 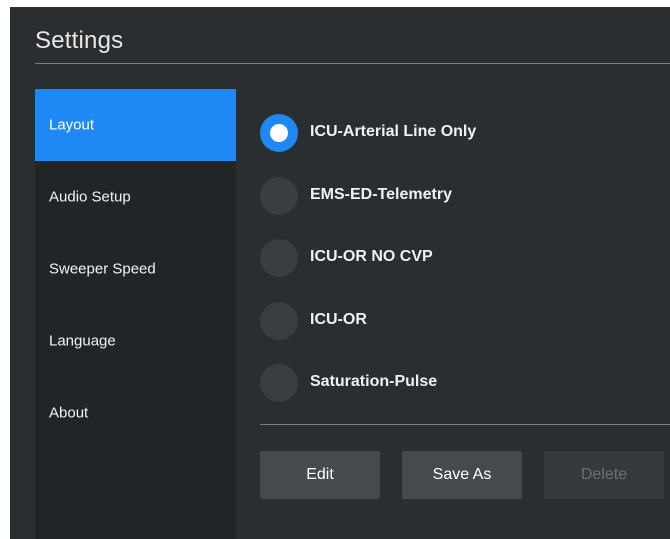 I want to click on options-divider, so click(x=465, y=424).